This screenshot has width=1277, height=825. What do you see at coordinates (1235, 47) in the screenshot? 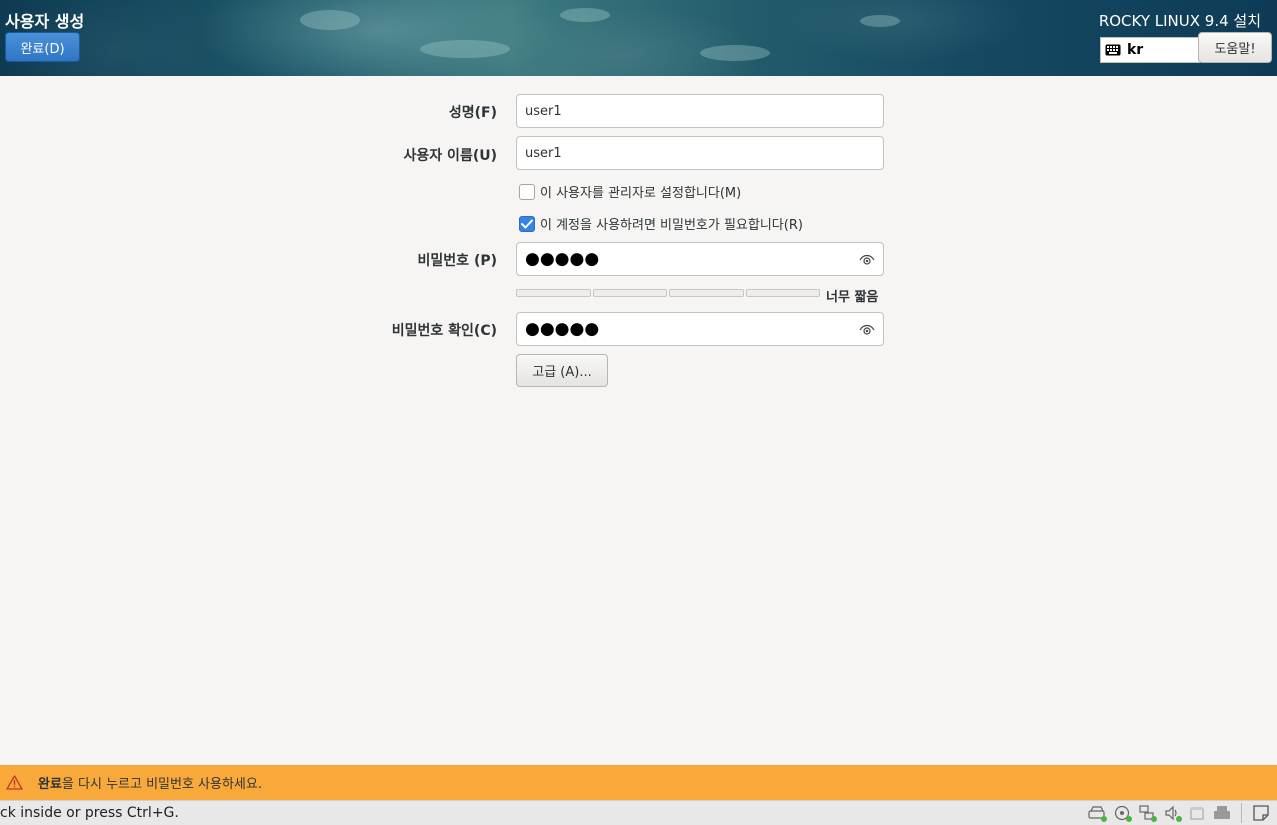
I see `help-button: 도움말!` at bounding box center [1235, 47].